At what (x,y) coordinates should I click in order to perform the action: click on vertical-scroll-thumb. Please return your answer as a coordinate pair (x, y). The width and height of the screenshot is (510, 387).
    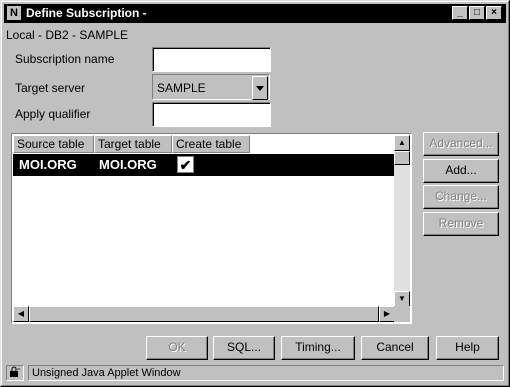
    Looking at the image, I should click on (402, 158).